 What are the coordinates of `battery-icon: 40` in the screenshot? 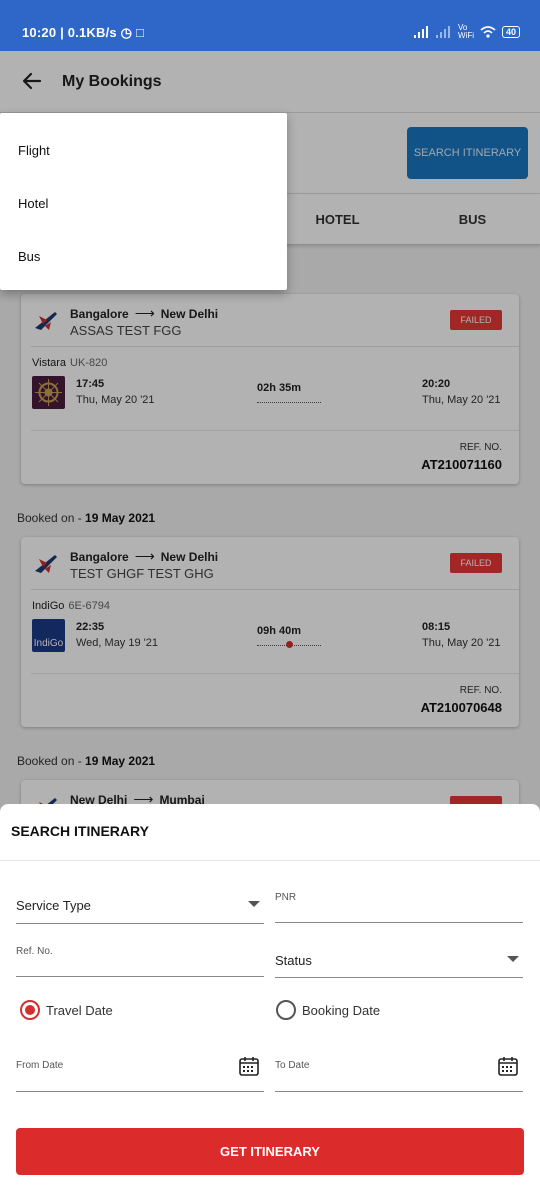 It's located at (510, 32).